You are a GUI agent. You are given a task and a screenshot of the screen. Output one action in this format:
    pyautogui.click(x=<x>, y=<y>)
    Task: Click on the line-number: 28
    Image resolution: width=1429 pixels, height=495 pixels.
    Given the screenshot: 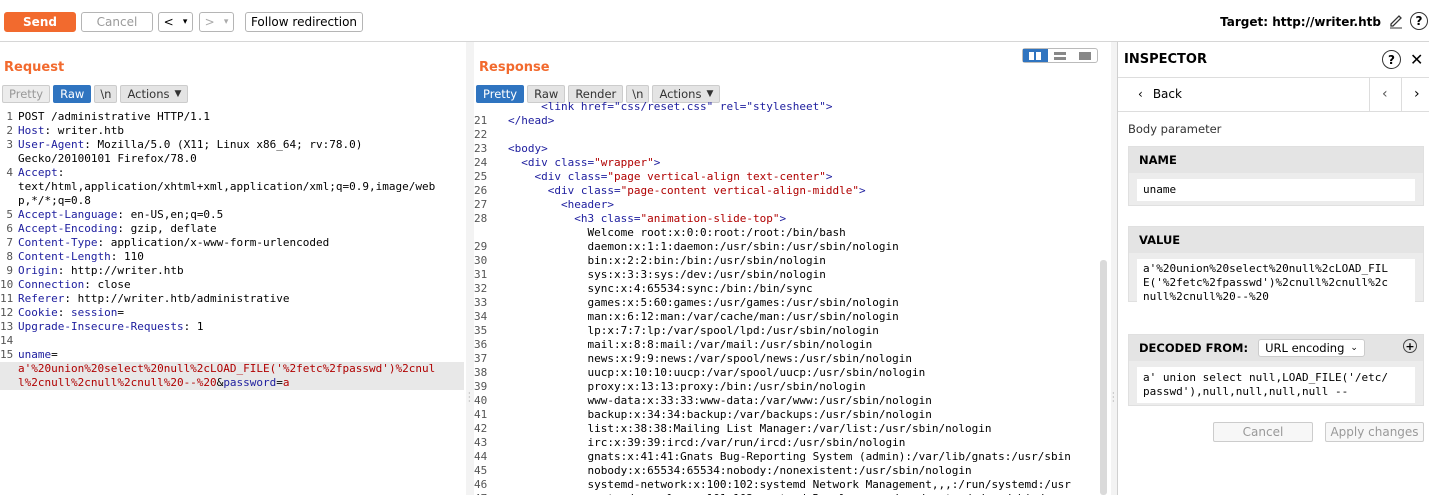 What is the action you would take?
    pyautogui.click(x=481, y=218)
    